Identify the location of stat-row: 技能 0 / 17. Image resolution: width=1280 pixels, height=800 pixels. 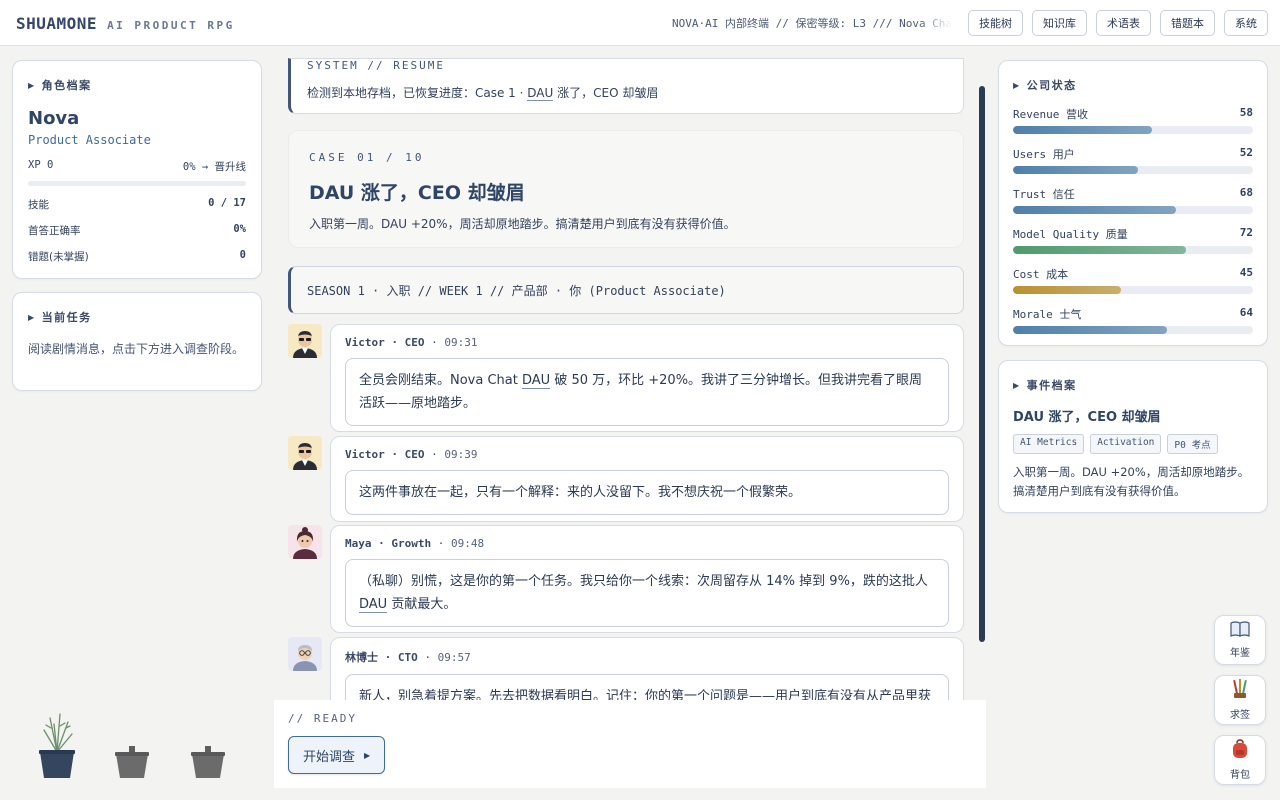
(137, 204).